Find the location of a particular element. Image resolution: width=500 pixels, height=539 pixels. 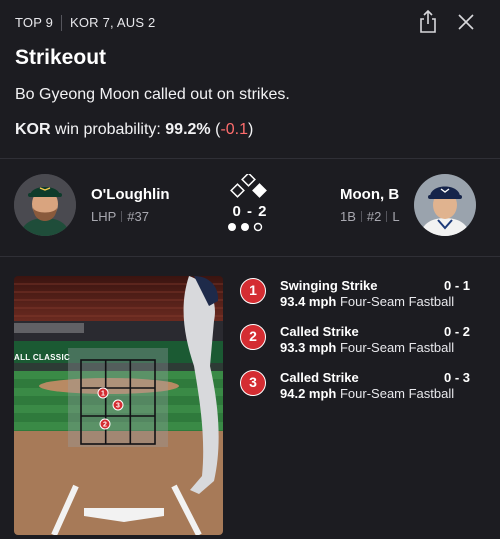

pitch-result: Swinging Strike is located at coordinates (329, 285).